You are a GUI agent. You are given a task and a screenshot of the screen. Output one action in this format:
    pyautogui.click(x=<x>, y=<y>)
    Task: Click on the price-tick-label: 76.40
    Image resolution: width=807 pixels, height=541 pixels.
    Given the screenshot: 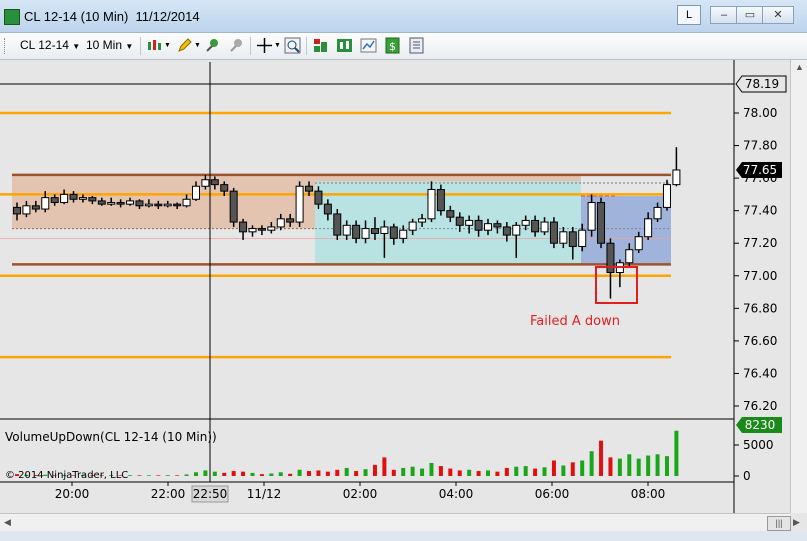 What is the action you would take?
    pyautogui.click(x=760, y=373)
    